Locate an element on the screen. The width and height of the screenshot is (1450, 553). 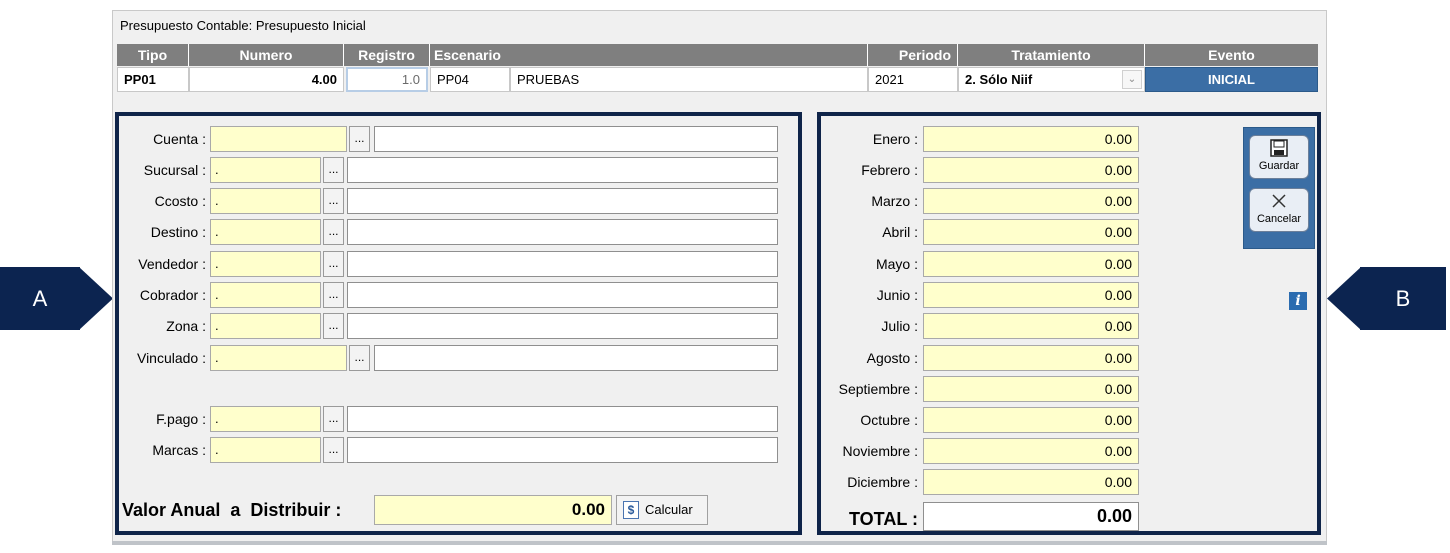
zona-code-input: . is located at coordinates (265, 326).